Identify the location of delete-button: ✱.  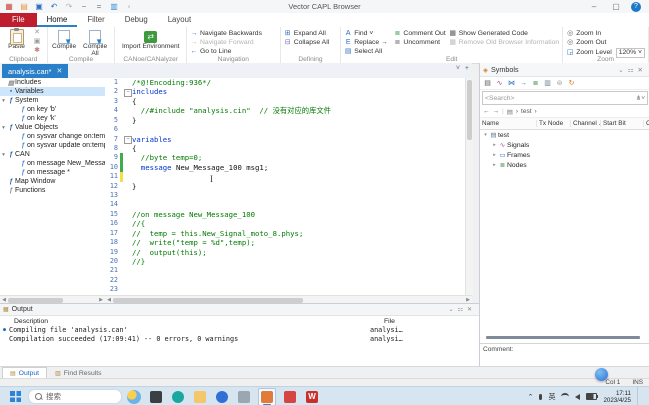
(37, 51).